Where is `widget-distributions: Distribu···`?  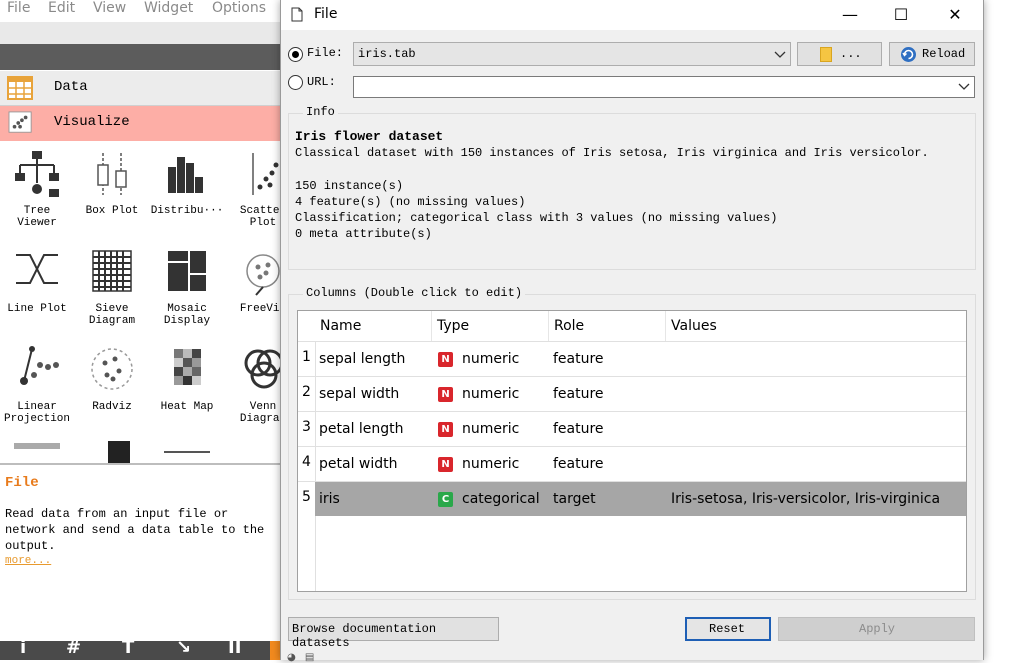 widget-distributions: Distribu··· is located at coordinates (187, 183).